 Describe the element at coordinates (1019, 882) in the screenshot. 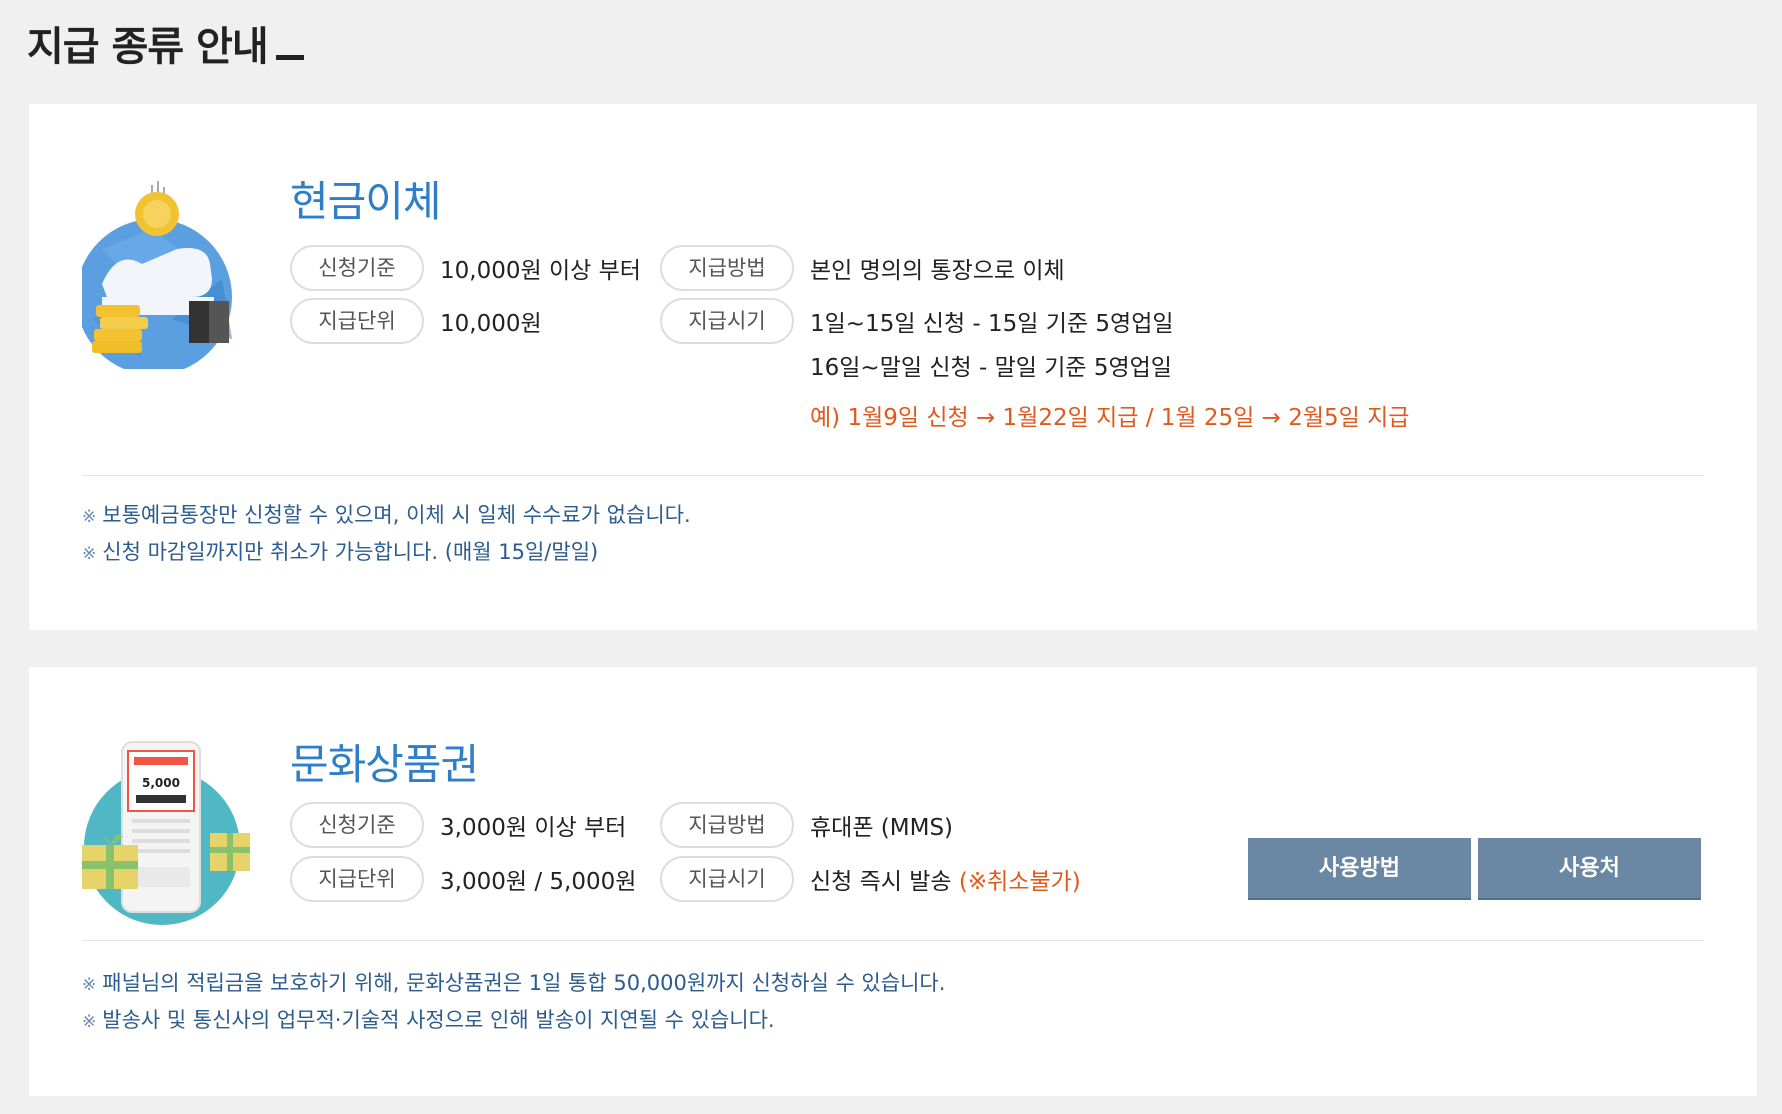

I see `no-cancel-warning: (※취소불가)` at that location.